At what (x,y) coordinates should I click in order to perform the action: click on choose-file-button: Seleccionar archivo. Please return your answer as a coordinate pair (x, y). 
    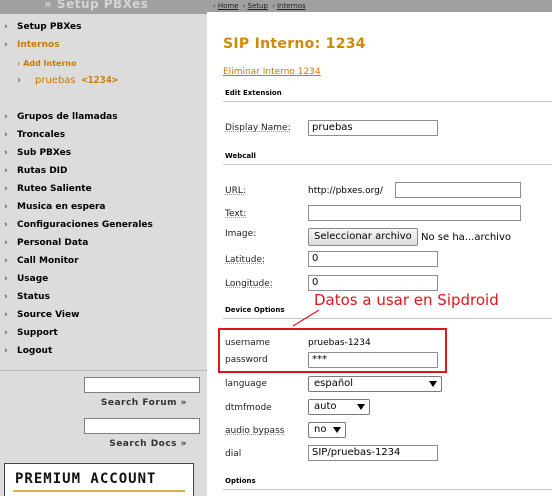
    Looking at the image, I should click on (363, 237).